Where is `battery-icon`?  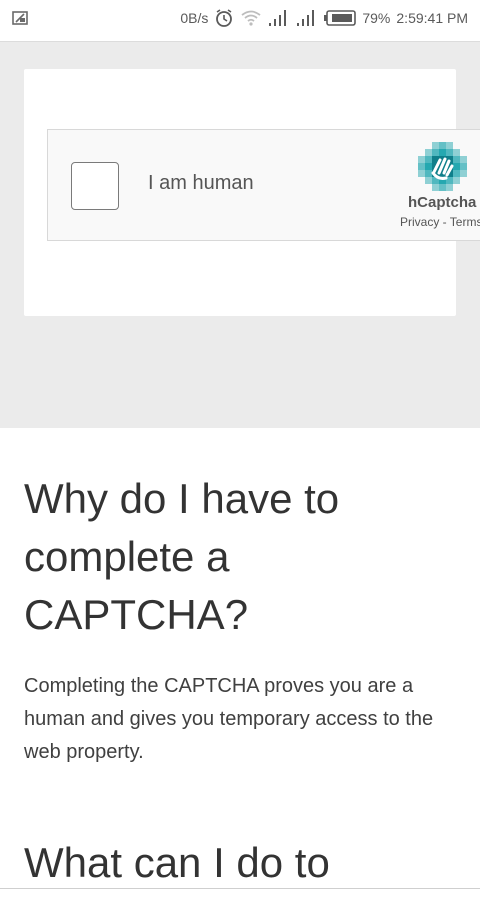 battery-icon is located at coordinates (340, 18).